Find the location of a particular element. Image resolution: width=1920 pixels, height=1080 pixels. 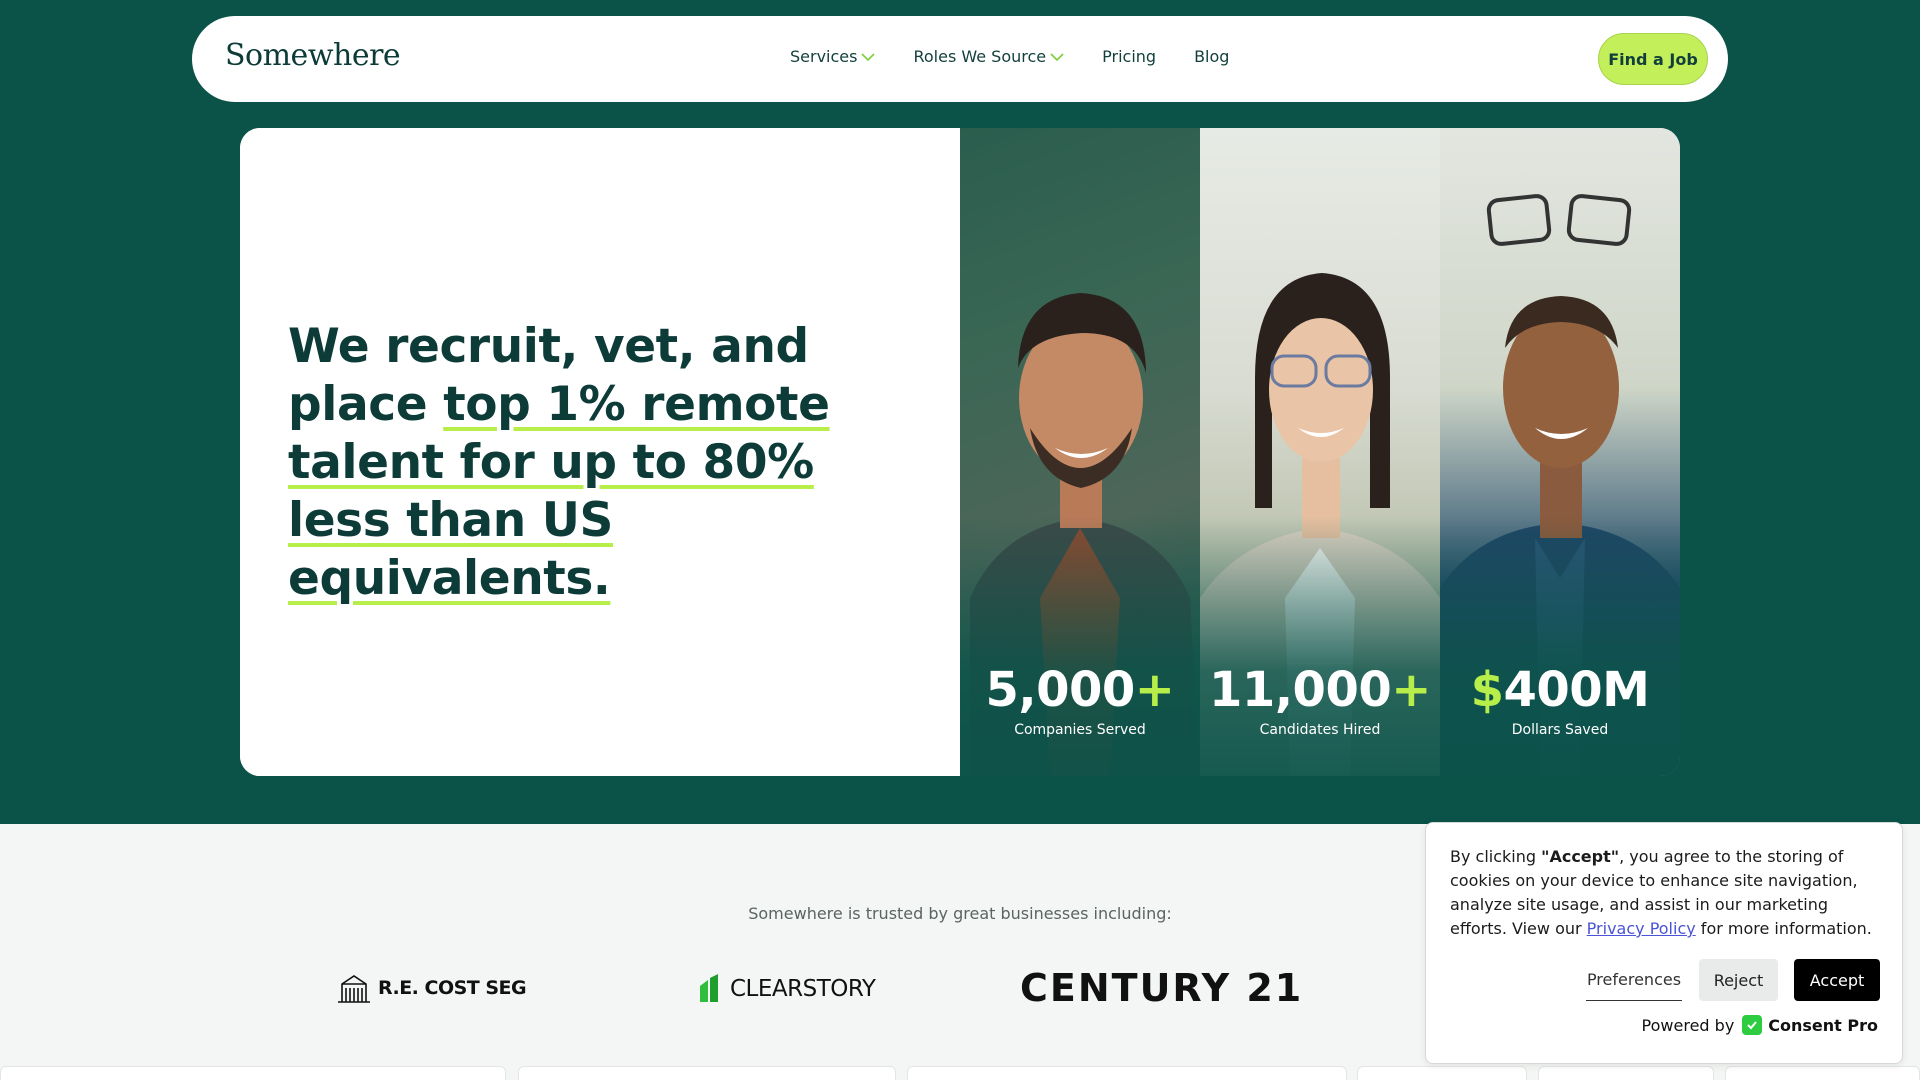

main-nav: Services Roles We Source Pricing Blog is located at coordinates (1028, 56).